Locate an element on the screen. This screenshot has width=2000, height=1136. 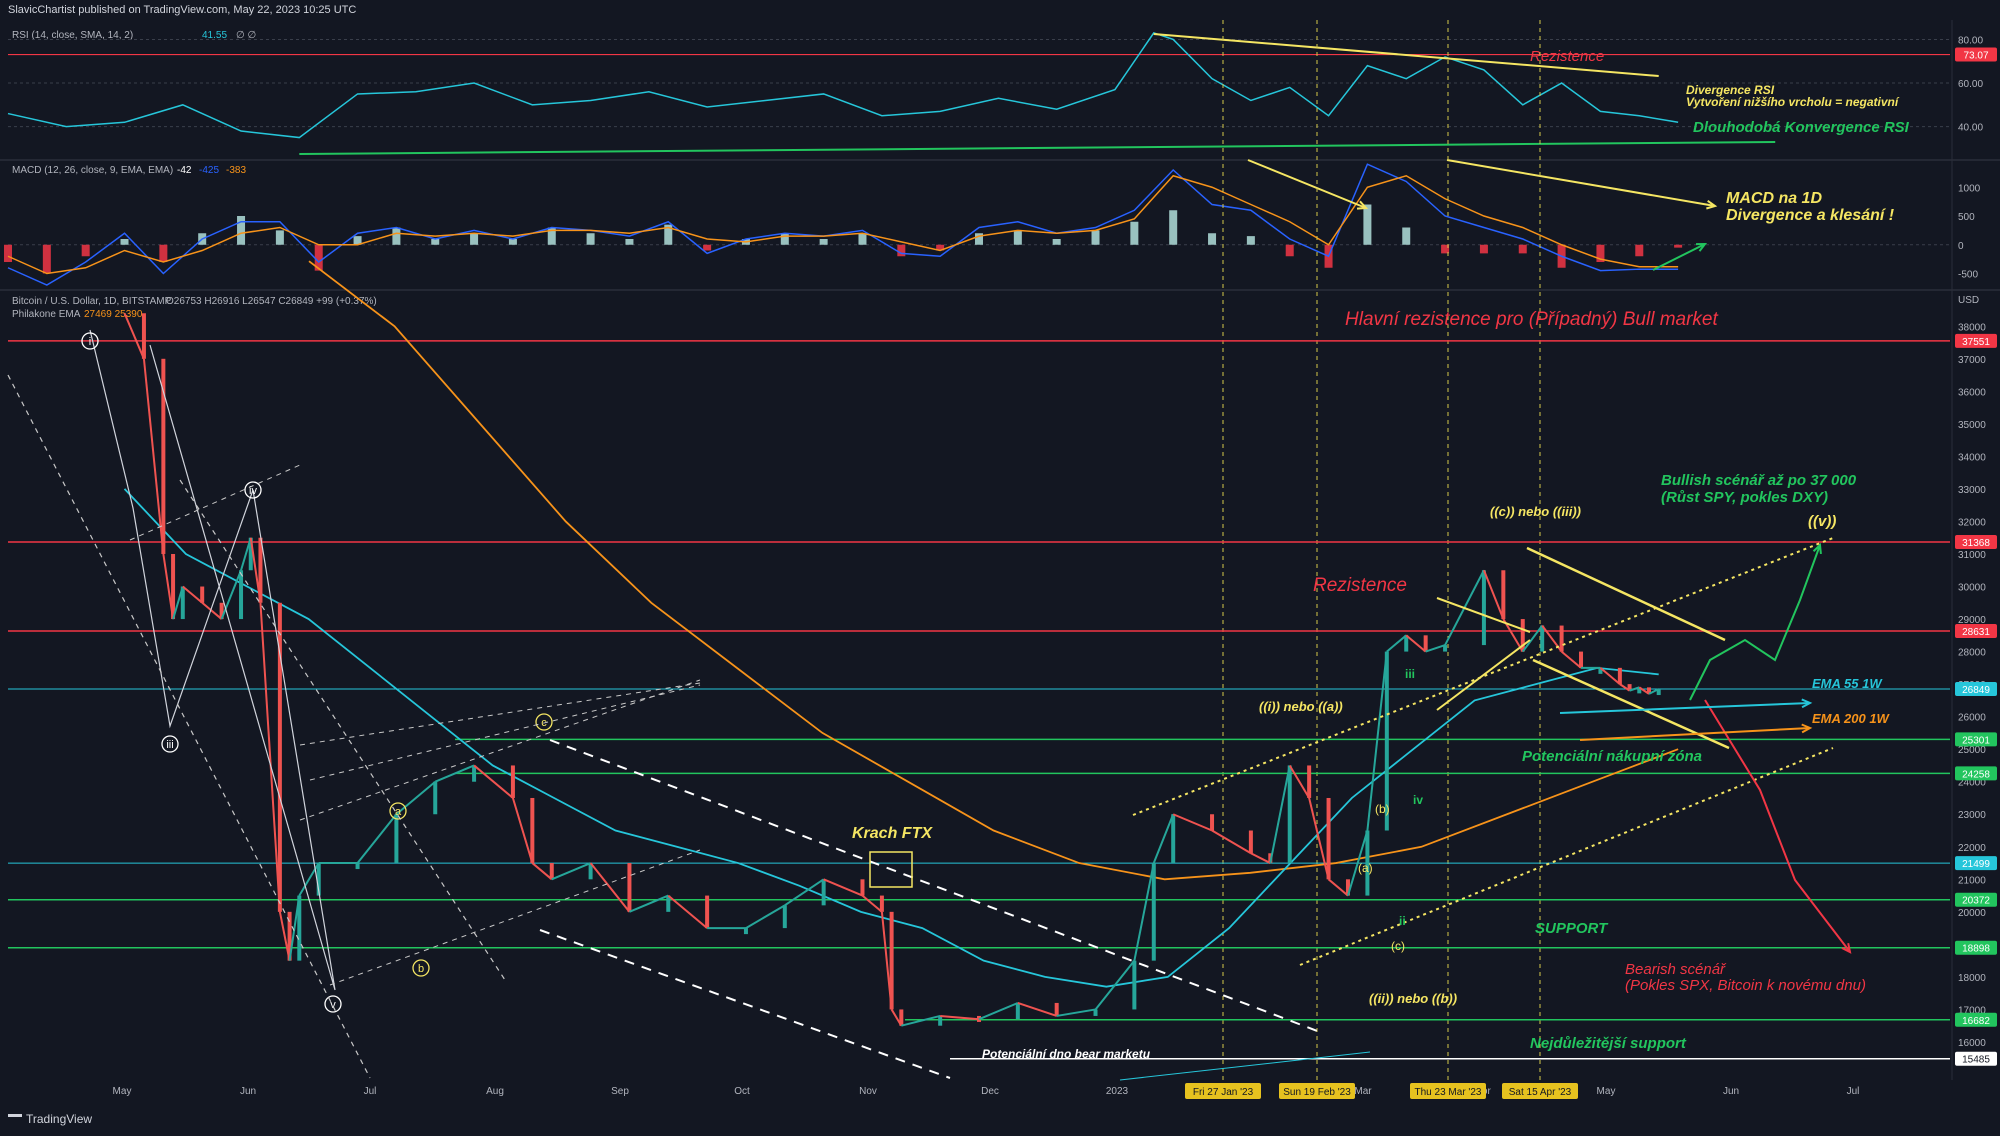
level-badge-10: 15485 is located at coordinates (1976, 1060).